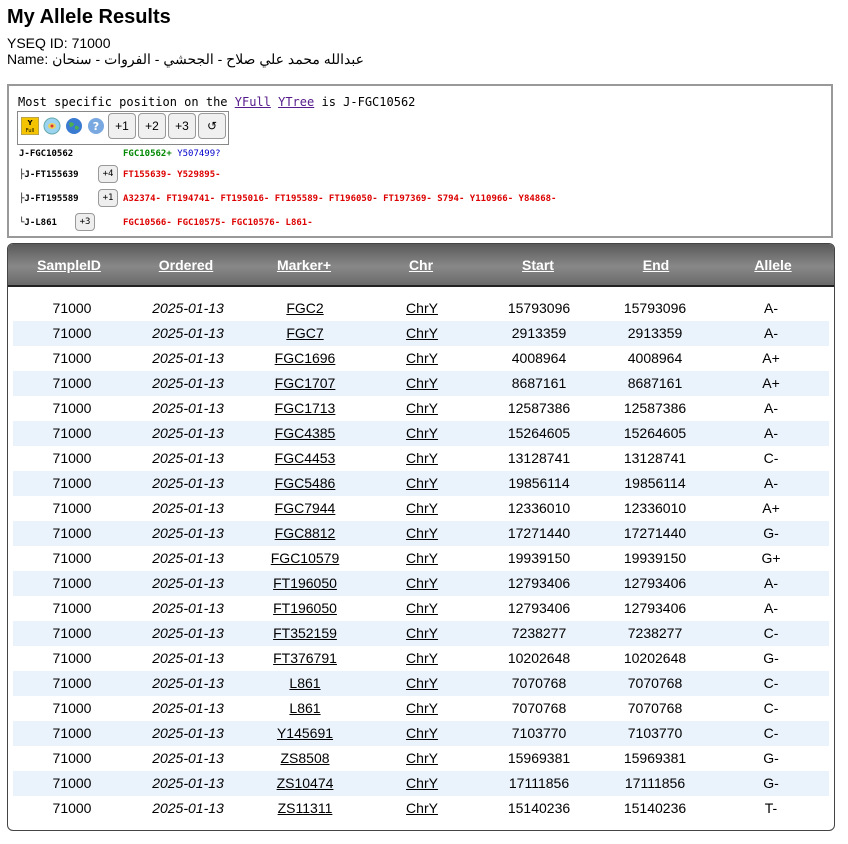 The image size is (848, 844). What do you see at coordinates (656, 265) in the screenshot?
I see `column-header-end: End` at bounding box center [656, 265].